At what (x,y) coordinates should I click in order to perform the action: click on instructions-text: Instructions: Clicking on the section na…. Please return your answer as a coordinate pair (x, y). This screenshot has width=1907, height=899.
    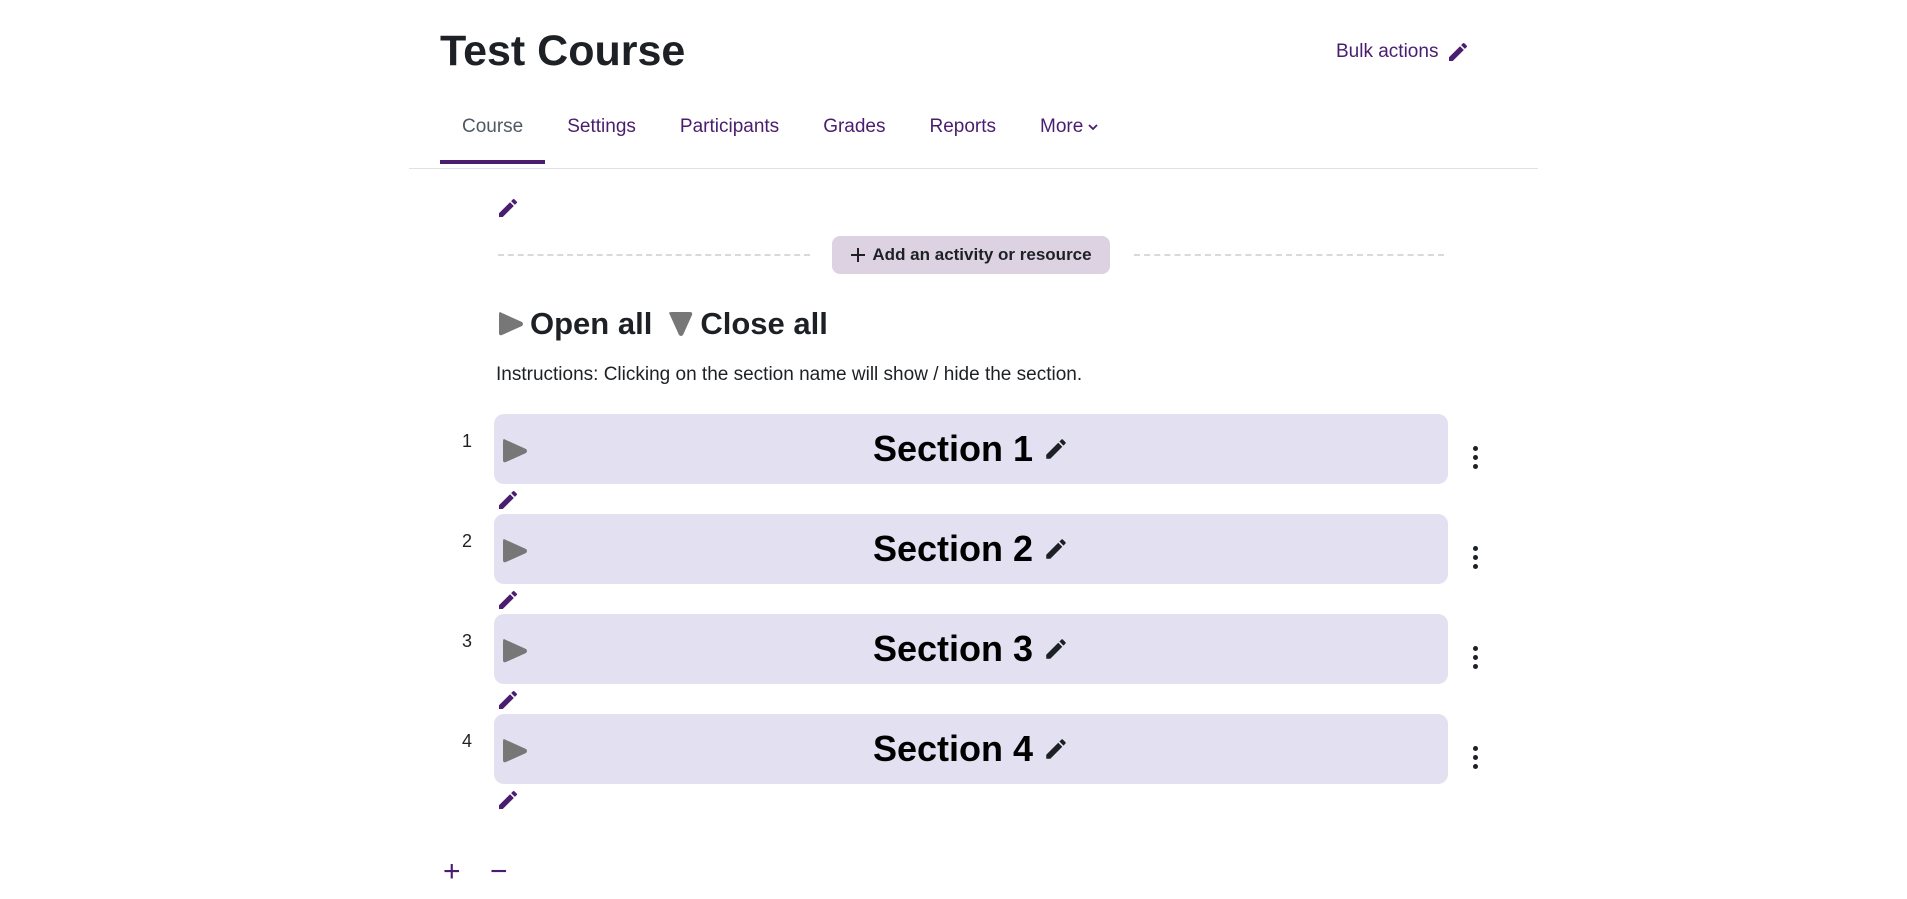
    Looking at the image, I should click on (789, 374).